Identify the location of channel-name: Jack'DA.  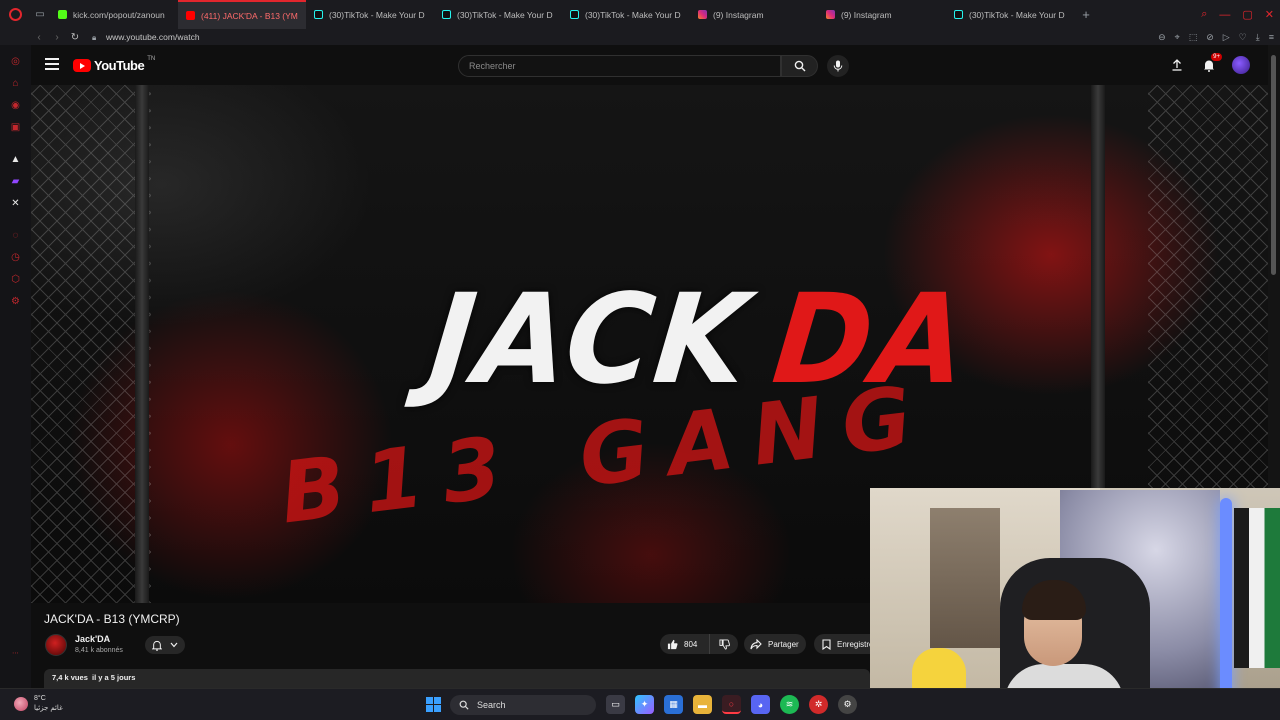
(92, 639).